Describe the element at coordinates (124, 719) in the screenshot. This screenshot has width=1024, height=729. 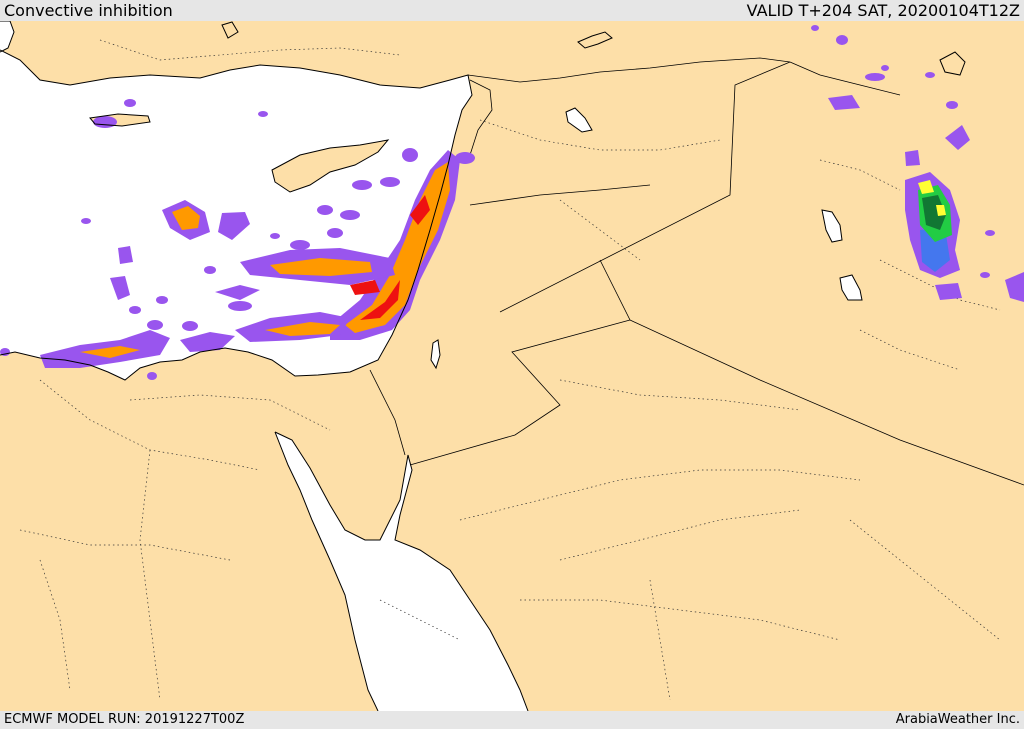
I see `model-run: ECMWF MODEL RUN: 20191227T00Z` at that location.